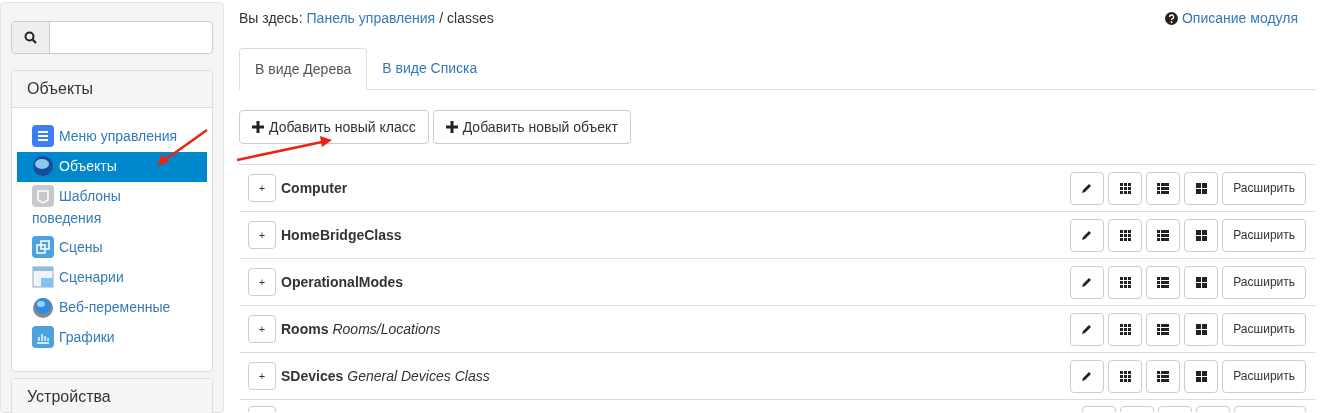 This screenshot has height=413, width=1331. What do you see at coordinates (341, 235) in the screenshot?
I see `class-name: HomeBridgeClass` at bounding box center [341, 235].